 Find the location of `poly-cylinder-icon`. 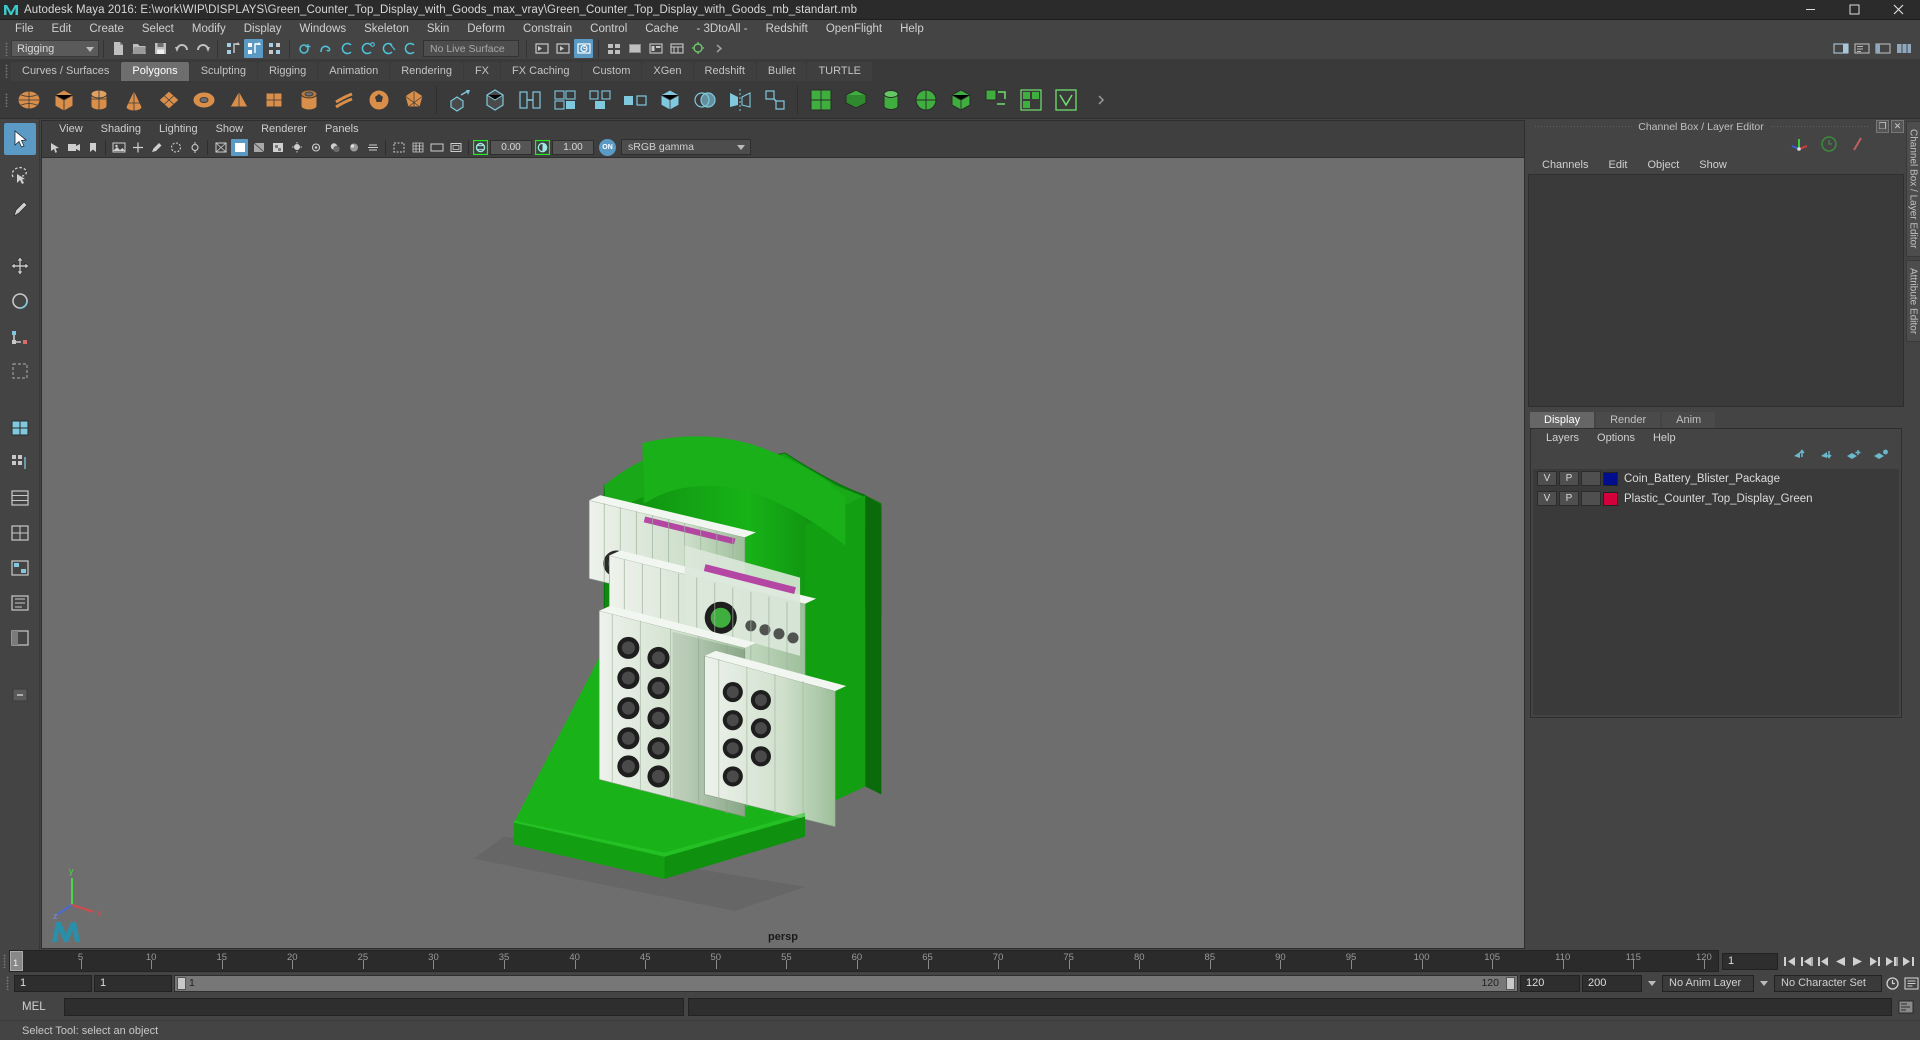

poly-cylinder-icon is located at coordinates (98, 99).